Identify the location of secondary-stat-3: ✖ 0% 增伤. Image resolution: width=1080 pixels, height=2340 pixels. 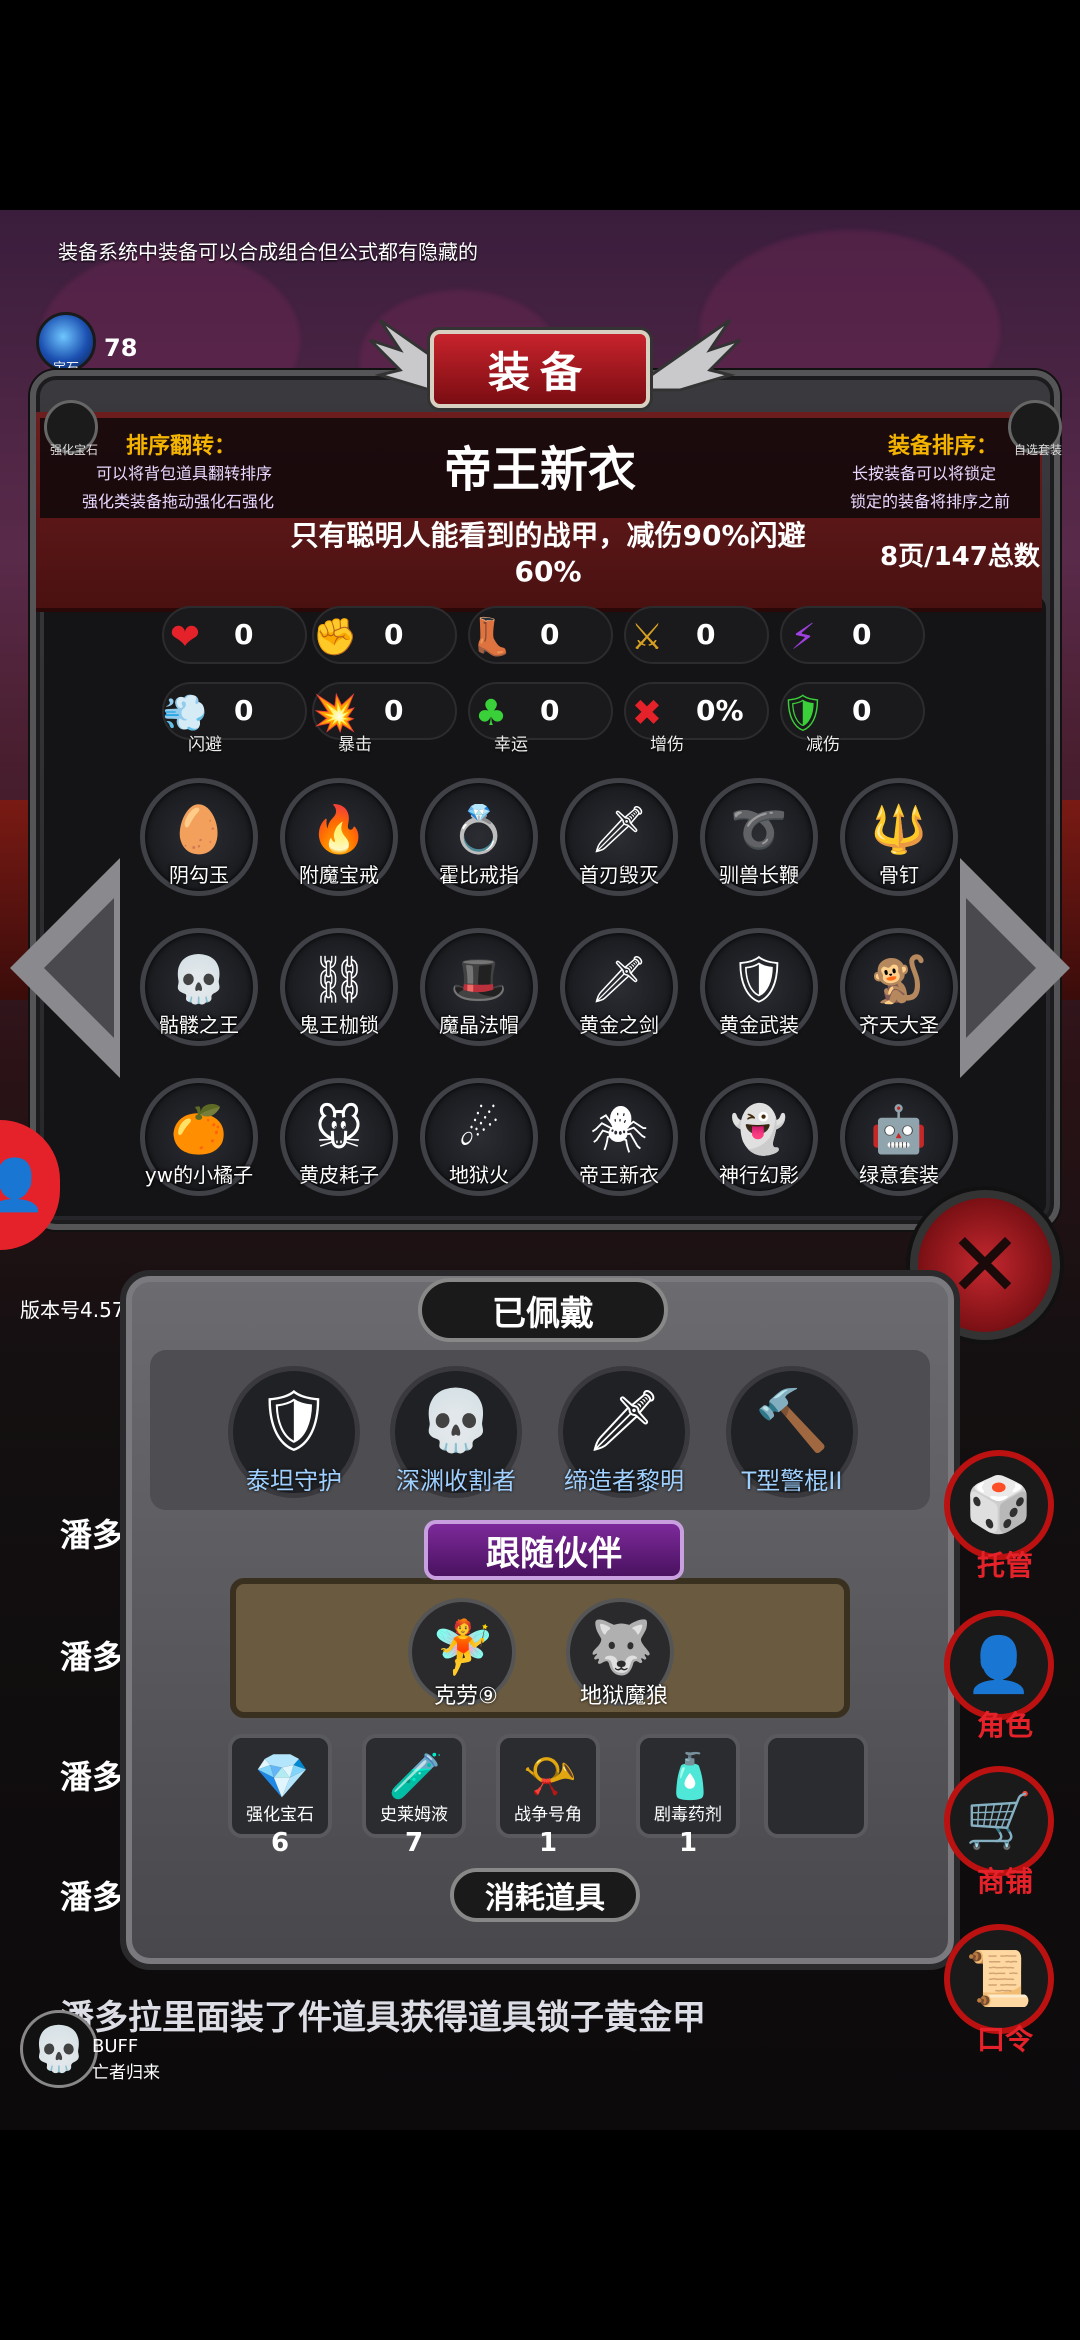
(696, 718).